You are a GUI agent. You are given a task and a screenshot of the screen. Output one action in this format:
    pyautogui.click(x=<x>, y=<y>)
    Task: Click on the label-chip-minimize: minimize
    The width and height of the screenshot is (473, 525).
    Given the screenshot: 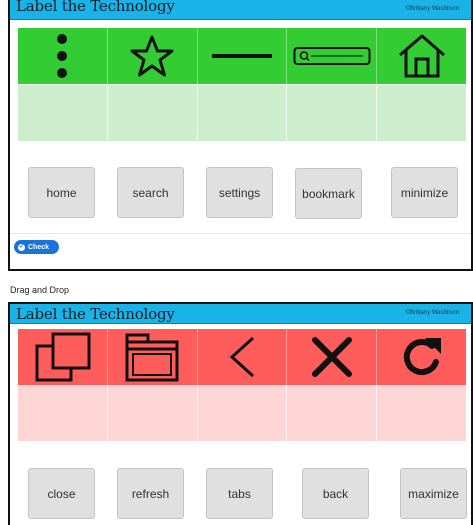 What is the action you would take?
    pyautogui.click(x=424, y=192)
    